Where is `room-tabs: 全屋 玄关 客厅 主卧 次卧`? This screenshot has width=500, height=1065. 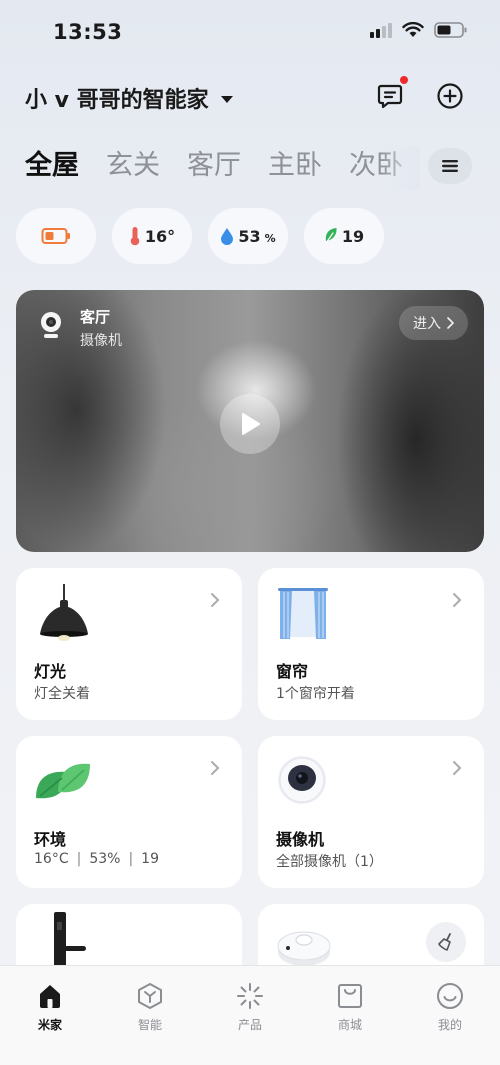 room-tabs: 全屋 玄关 客厅 主卧 次卧 is located at coordinates (225, 168).